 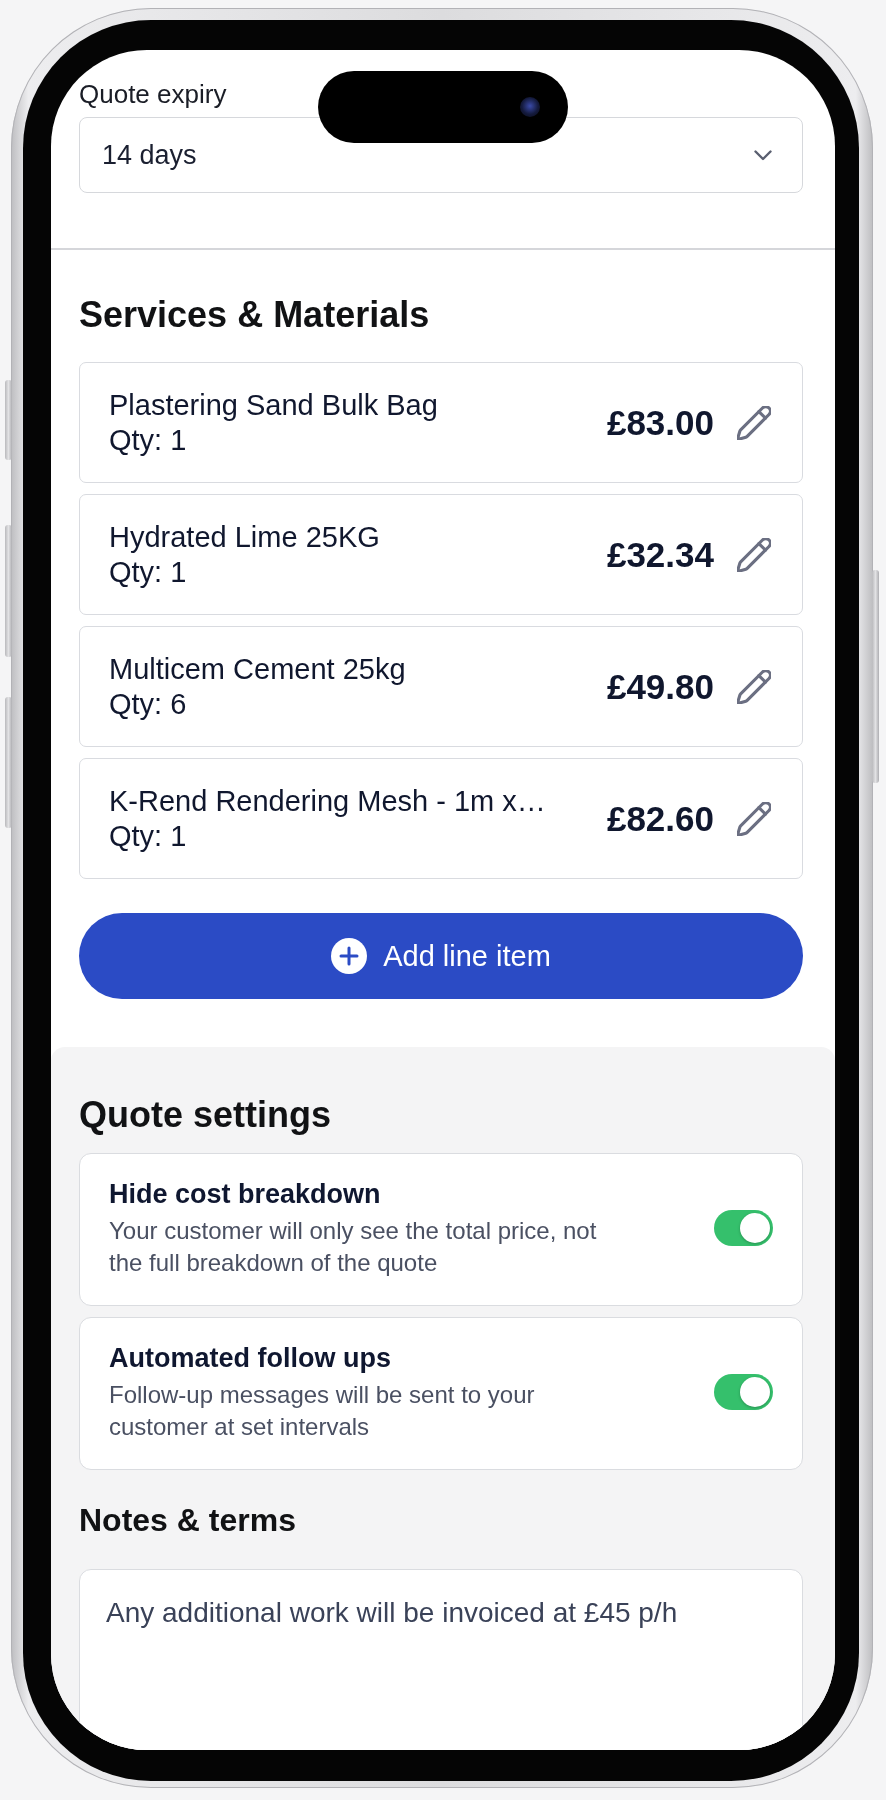 What do you see at coordinates (660, 686) in the screenshot?
I see `item-price: £49.80` at bounding box center [660, 686].